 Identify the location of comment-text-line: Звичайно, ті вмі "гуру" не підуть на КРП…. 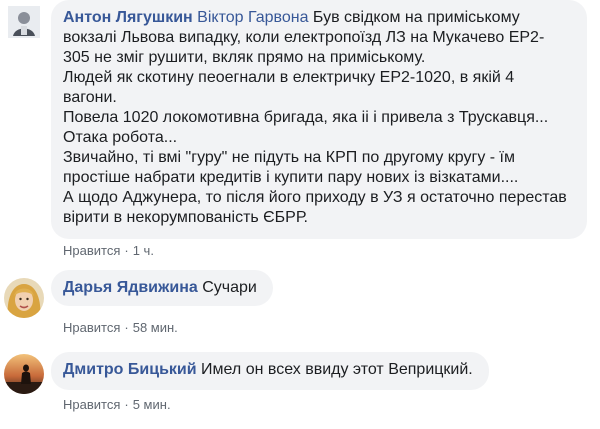
(289, 157).